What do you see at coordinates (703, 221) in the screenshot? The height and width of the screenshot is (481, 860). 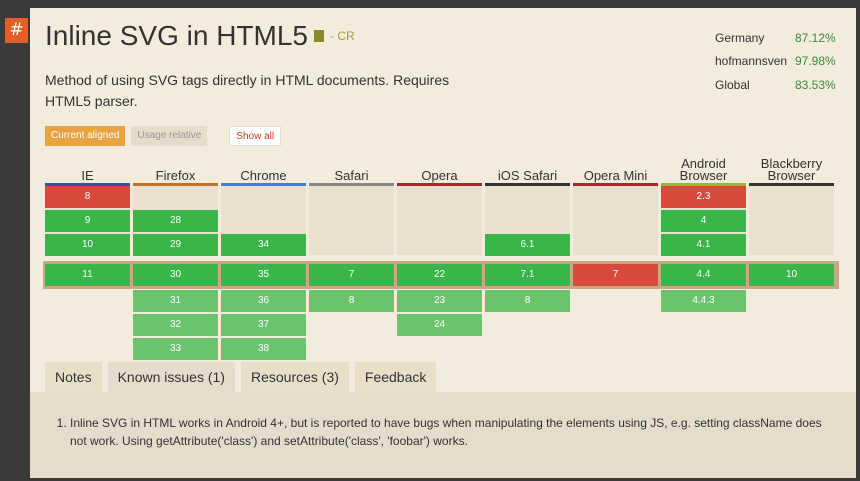 I see `version-cell: 4` at bounding box center [703, 221].